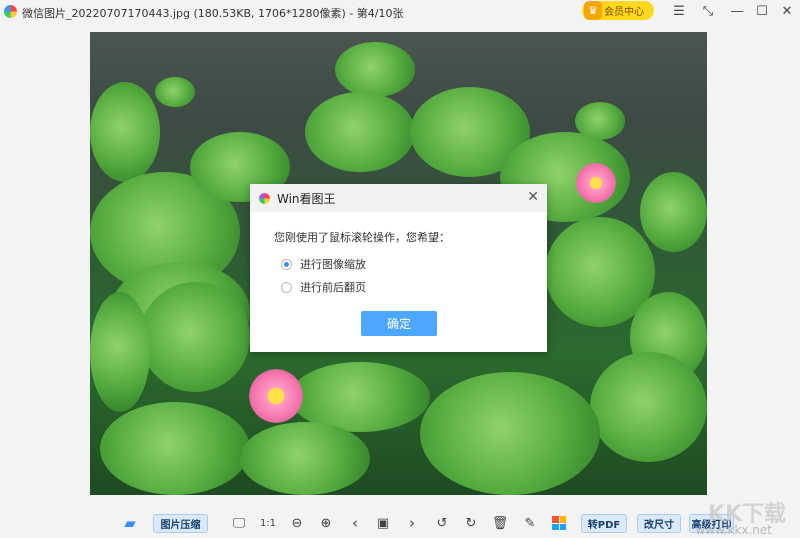 This screenshot has height=538, width=800. What do you see at coordinates (471, 523) in the screenshot?
I see `rotate-right-icon: ↻` at bounding box center [471, 523].